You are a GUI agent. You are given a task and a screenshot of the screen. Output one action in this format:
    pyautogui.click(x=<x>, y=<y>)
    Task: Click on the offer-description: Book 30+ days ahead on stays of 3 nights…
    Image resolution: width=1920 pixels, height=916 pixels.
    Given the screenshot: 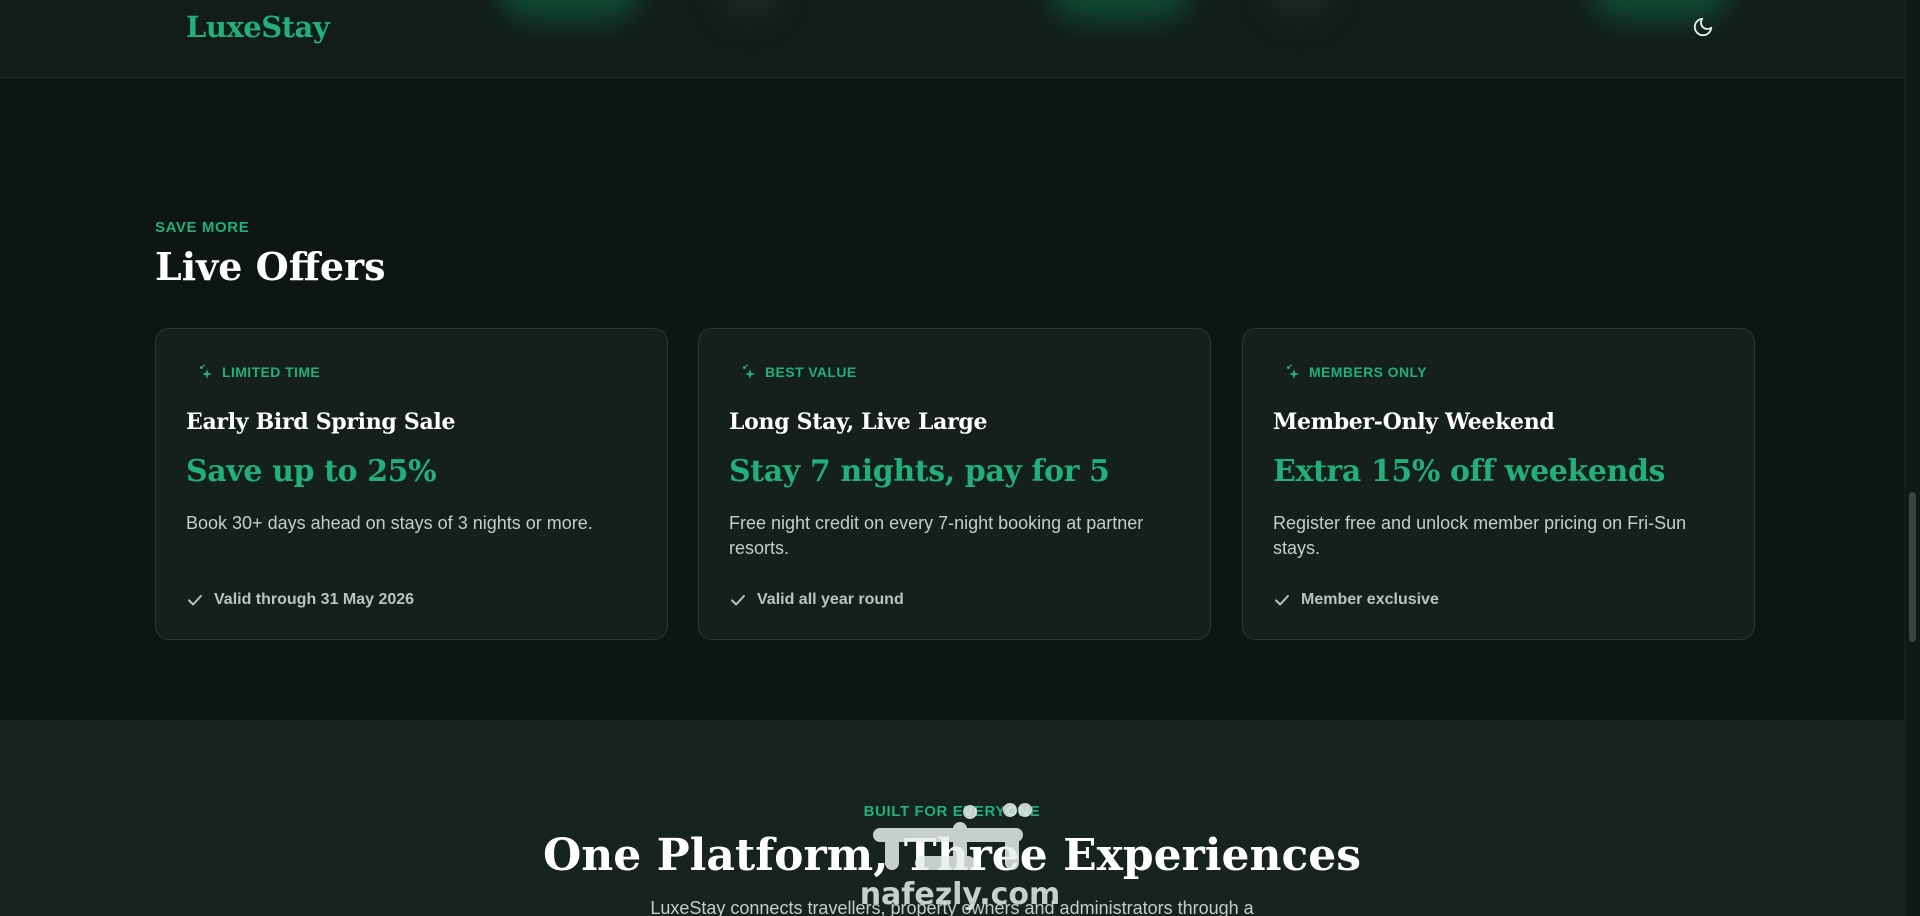 What is the action you would take?
    pyautogui.click(x=389, y=523)
    